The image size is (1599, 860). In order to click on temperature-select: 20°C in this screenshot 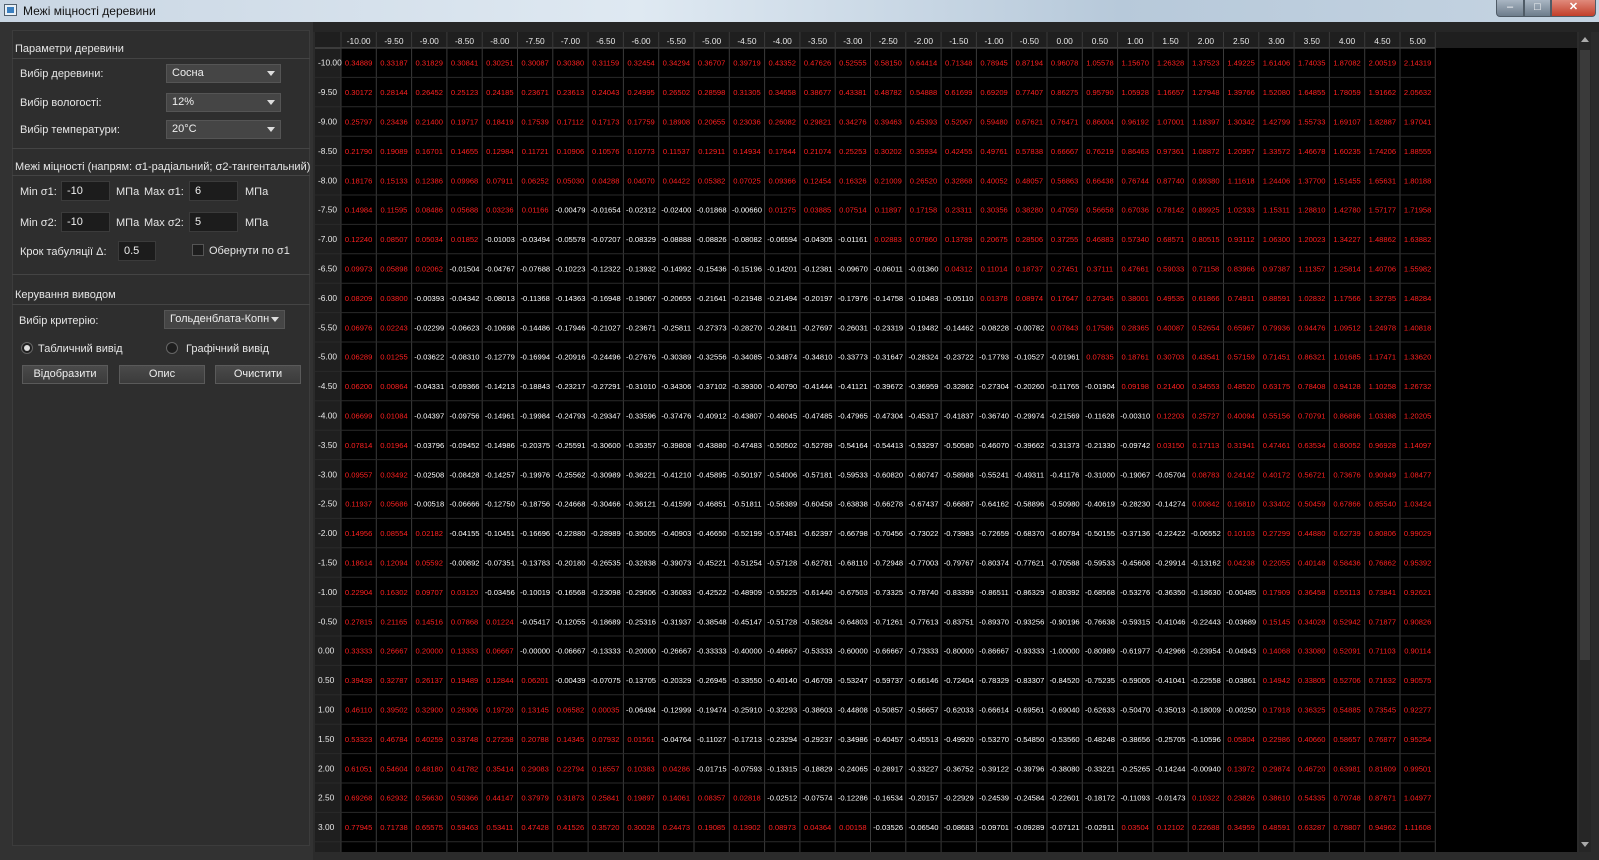, I will do `click(223, 129)`.